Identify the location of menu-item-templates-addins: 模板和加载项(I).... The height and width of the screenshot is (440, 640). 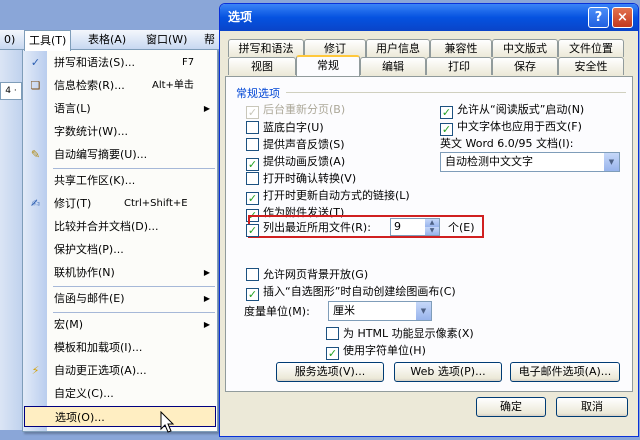
(120, 347).